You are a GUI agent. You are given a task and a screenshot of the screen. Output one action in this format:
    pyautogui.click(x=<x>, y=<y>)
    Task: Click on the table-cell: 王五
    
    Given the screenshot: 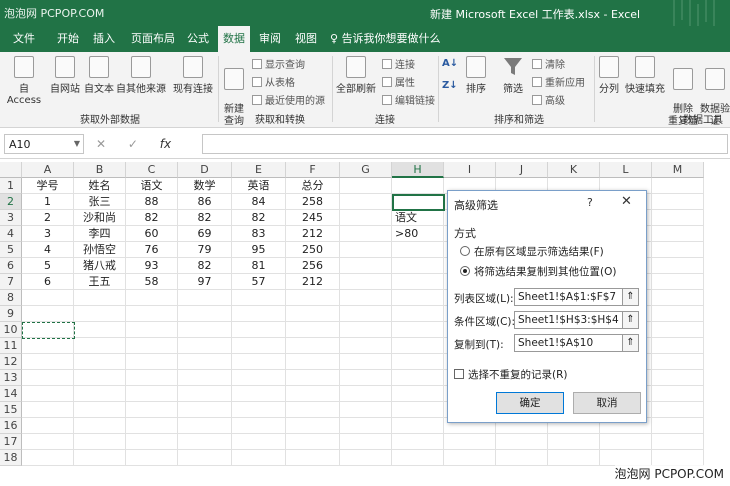 What is the action you would take?
    pyautogui.click(x=100, y=282)
    